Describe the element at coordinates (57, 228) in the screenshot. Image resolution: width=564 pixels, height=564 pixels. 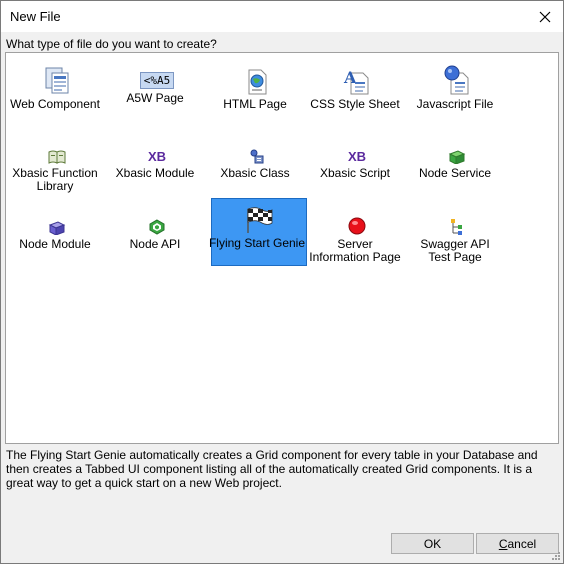
I see `node-module-icon` at that location.